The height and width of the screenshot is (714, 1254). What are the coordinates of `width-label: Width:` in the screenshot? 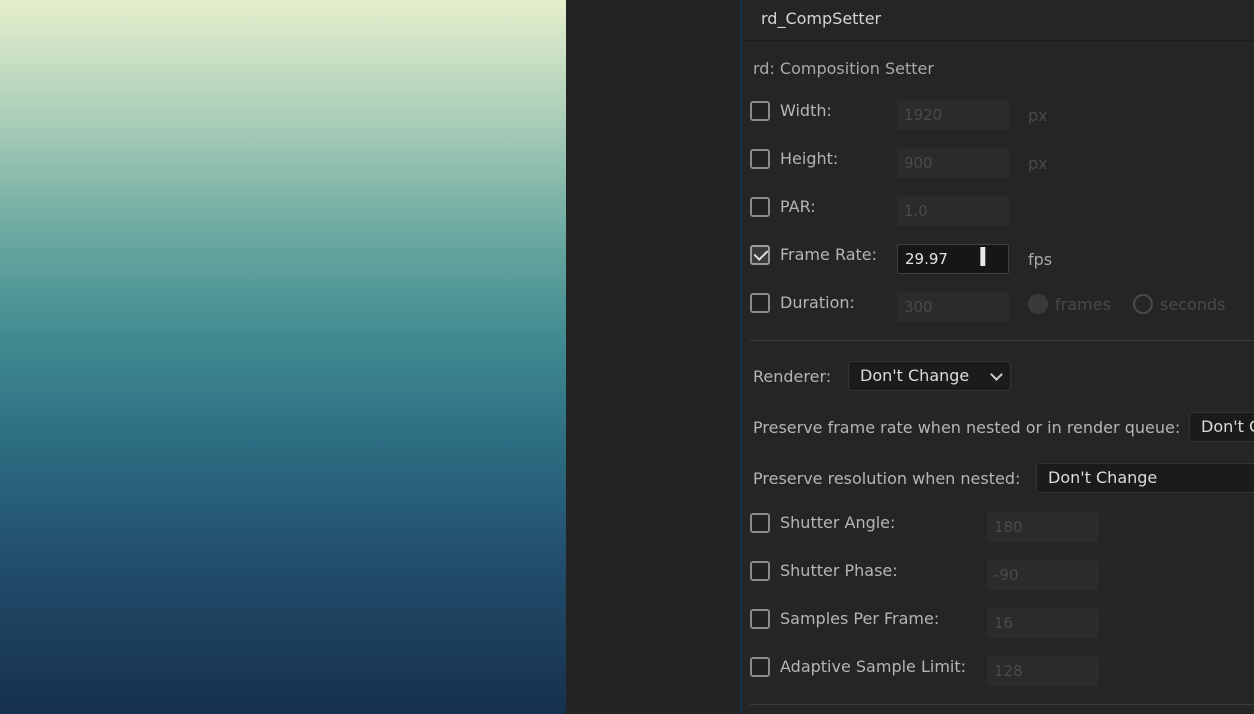 It's located at (806, 110).